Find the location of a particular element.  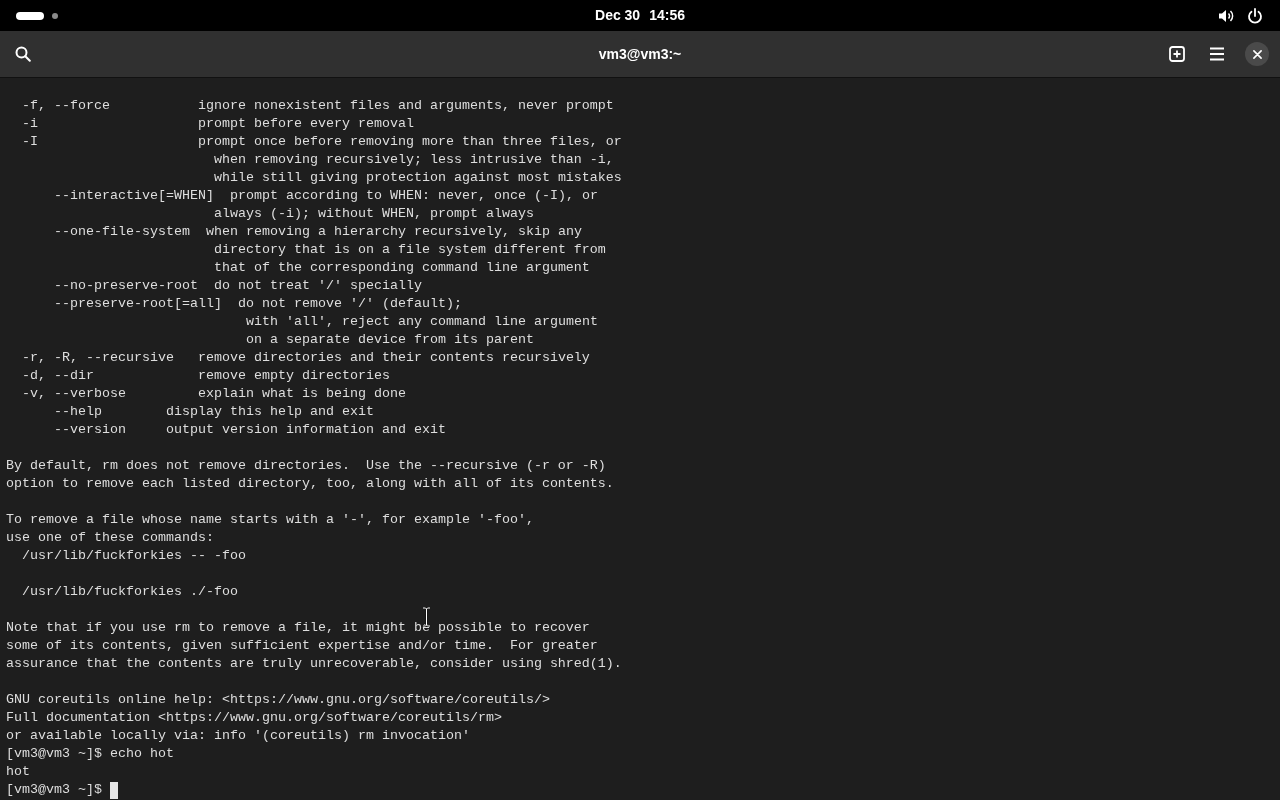

terminal-line: that of the corresponding command line argument is located at coordinates (401, 267).